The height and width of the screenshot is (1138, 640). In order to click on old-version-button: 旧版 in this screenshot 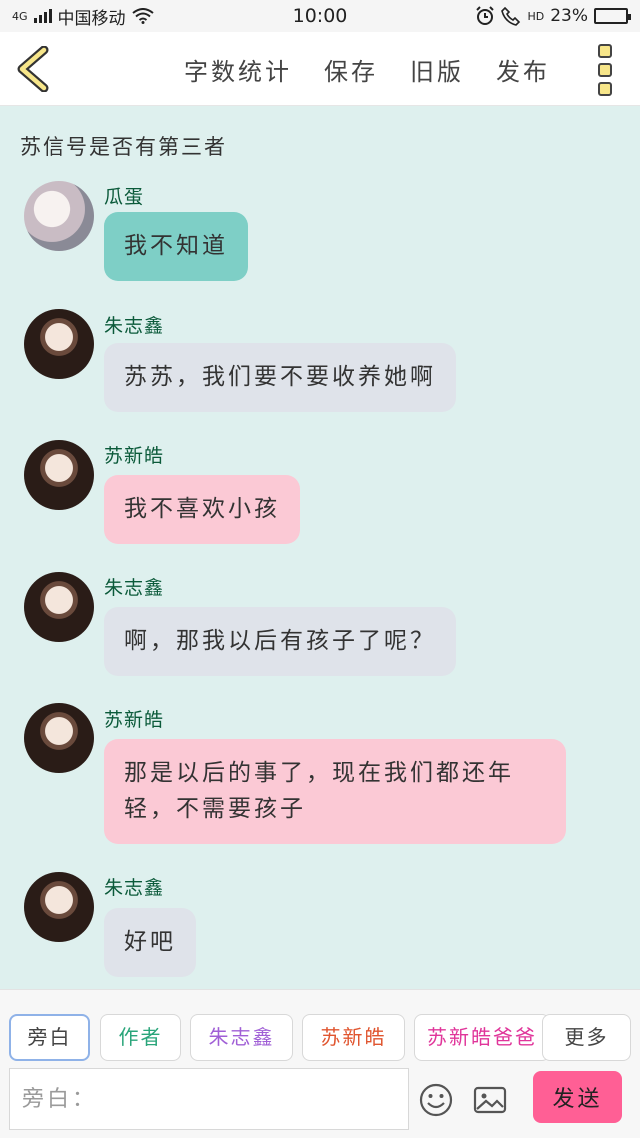, I will do `click(437, 69)`.